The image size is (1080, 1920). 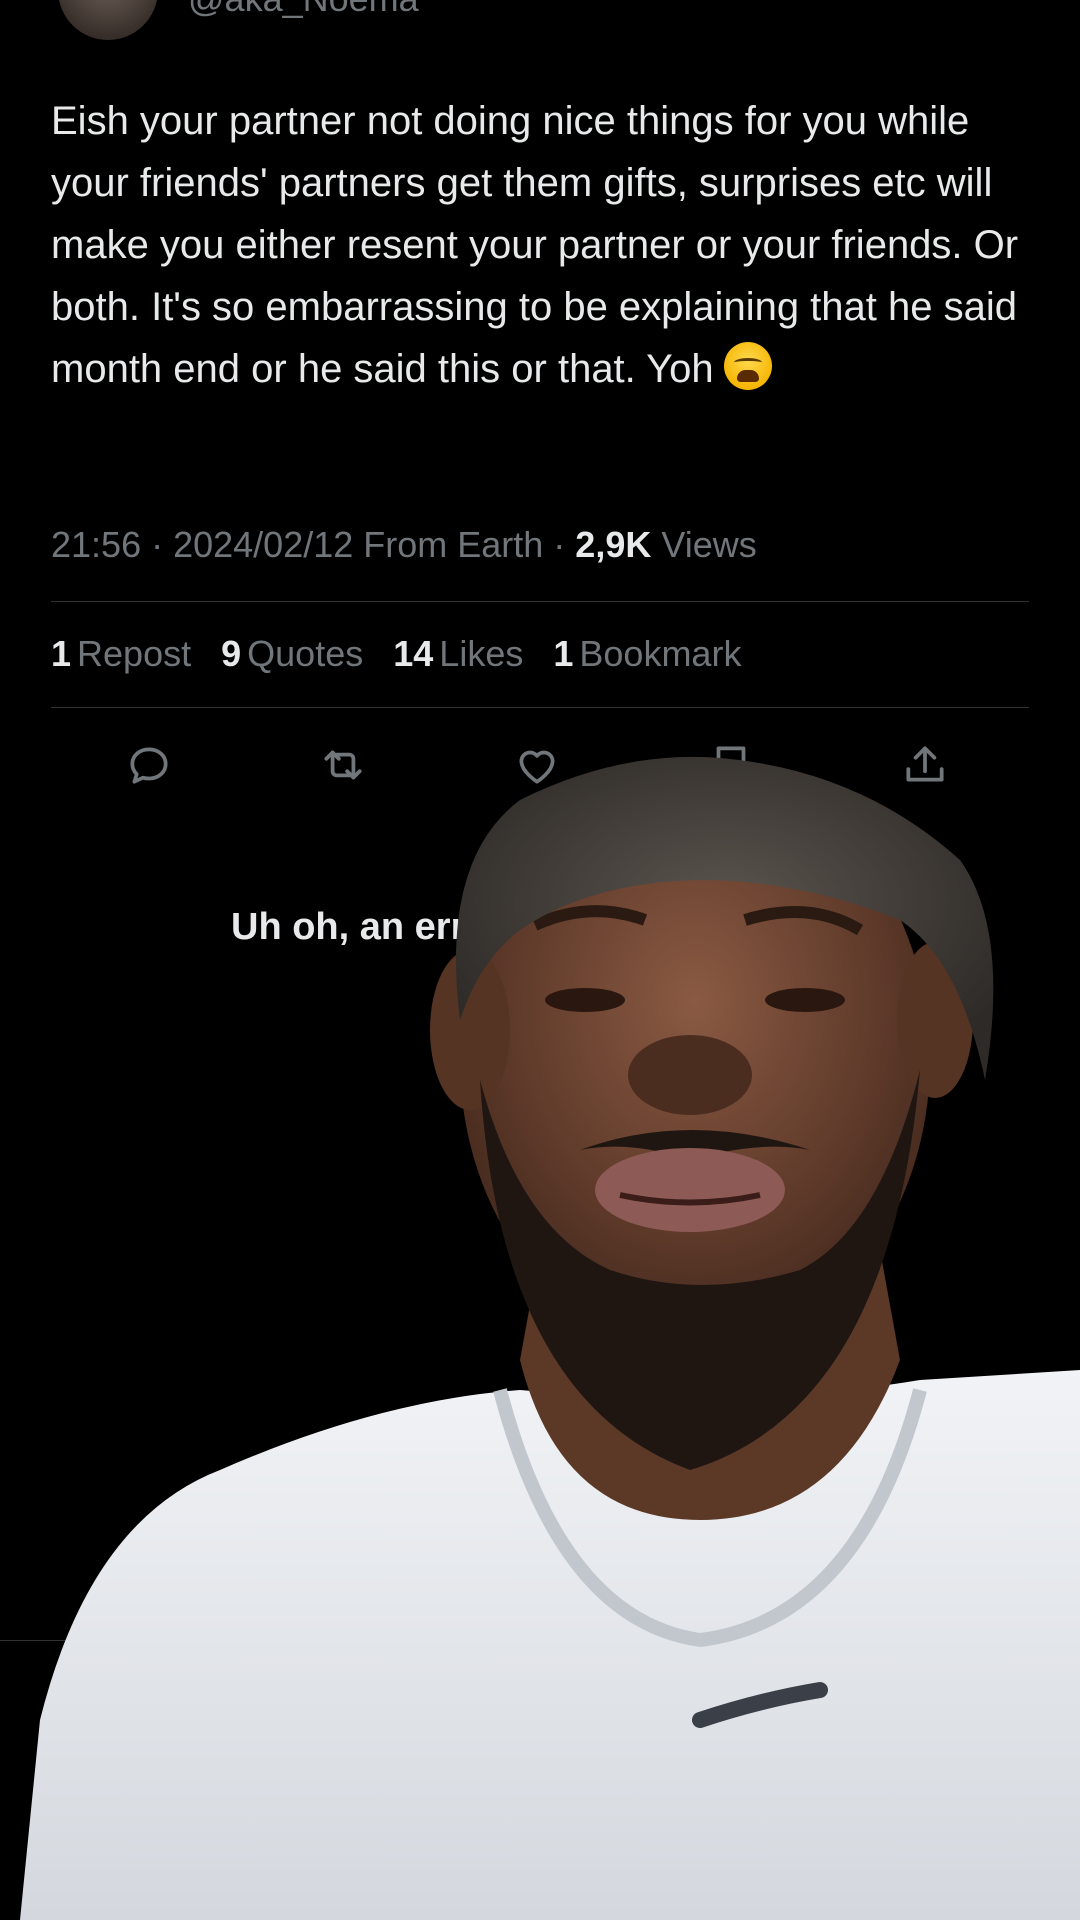 What do you see at coordinates (805, 1000) in the screenshot?
I see `creator-eye-right` at bounding box center [805, 1000].